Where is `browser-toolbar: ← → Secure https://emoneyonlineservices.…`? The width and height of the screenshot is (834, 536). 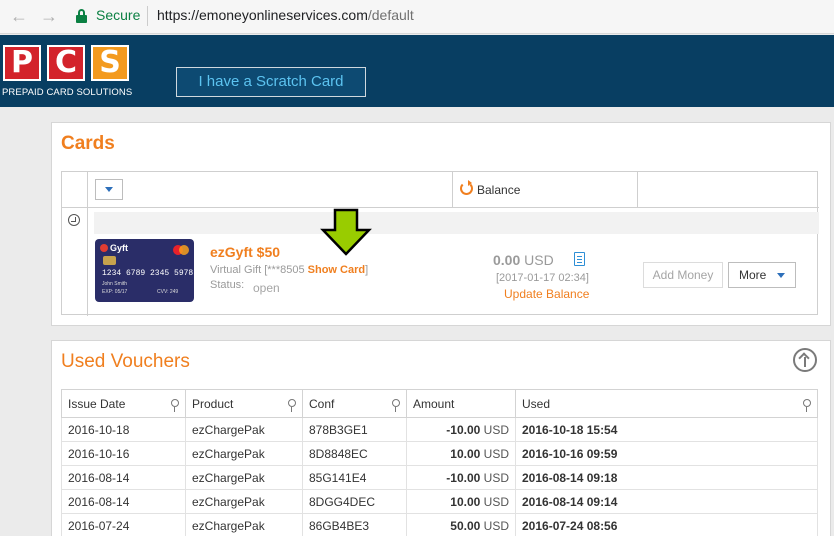
browser-toolbar: ← → Secure https://emoneyonlineservices.… is located at coordinates (417, 17).